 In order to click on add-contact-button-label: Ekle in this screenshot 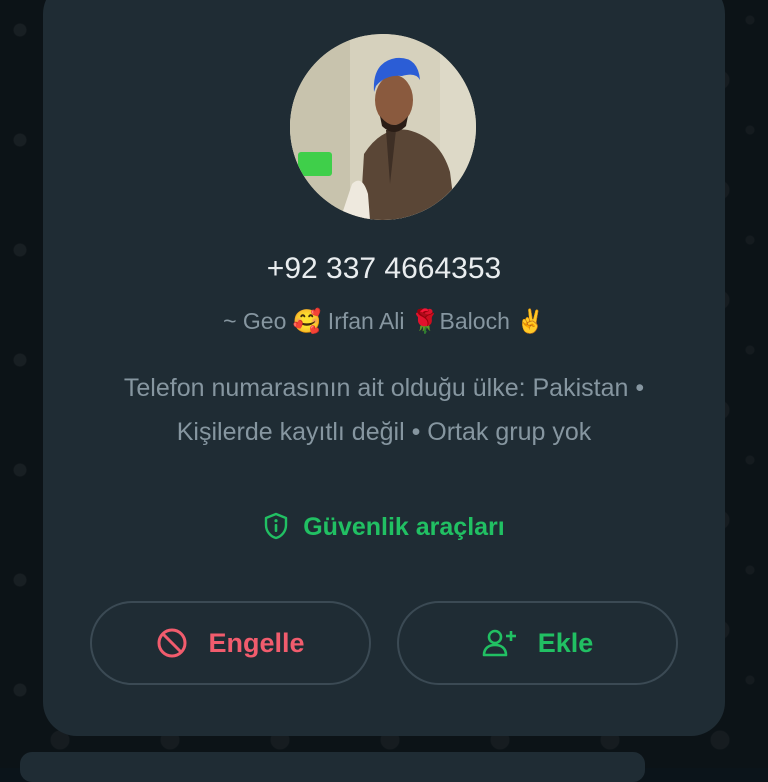, I will do `click(565, 642)`.